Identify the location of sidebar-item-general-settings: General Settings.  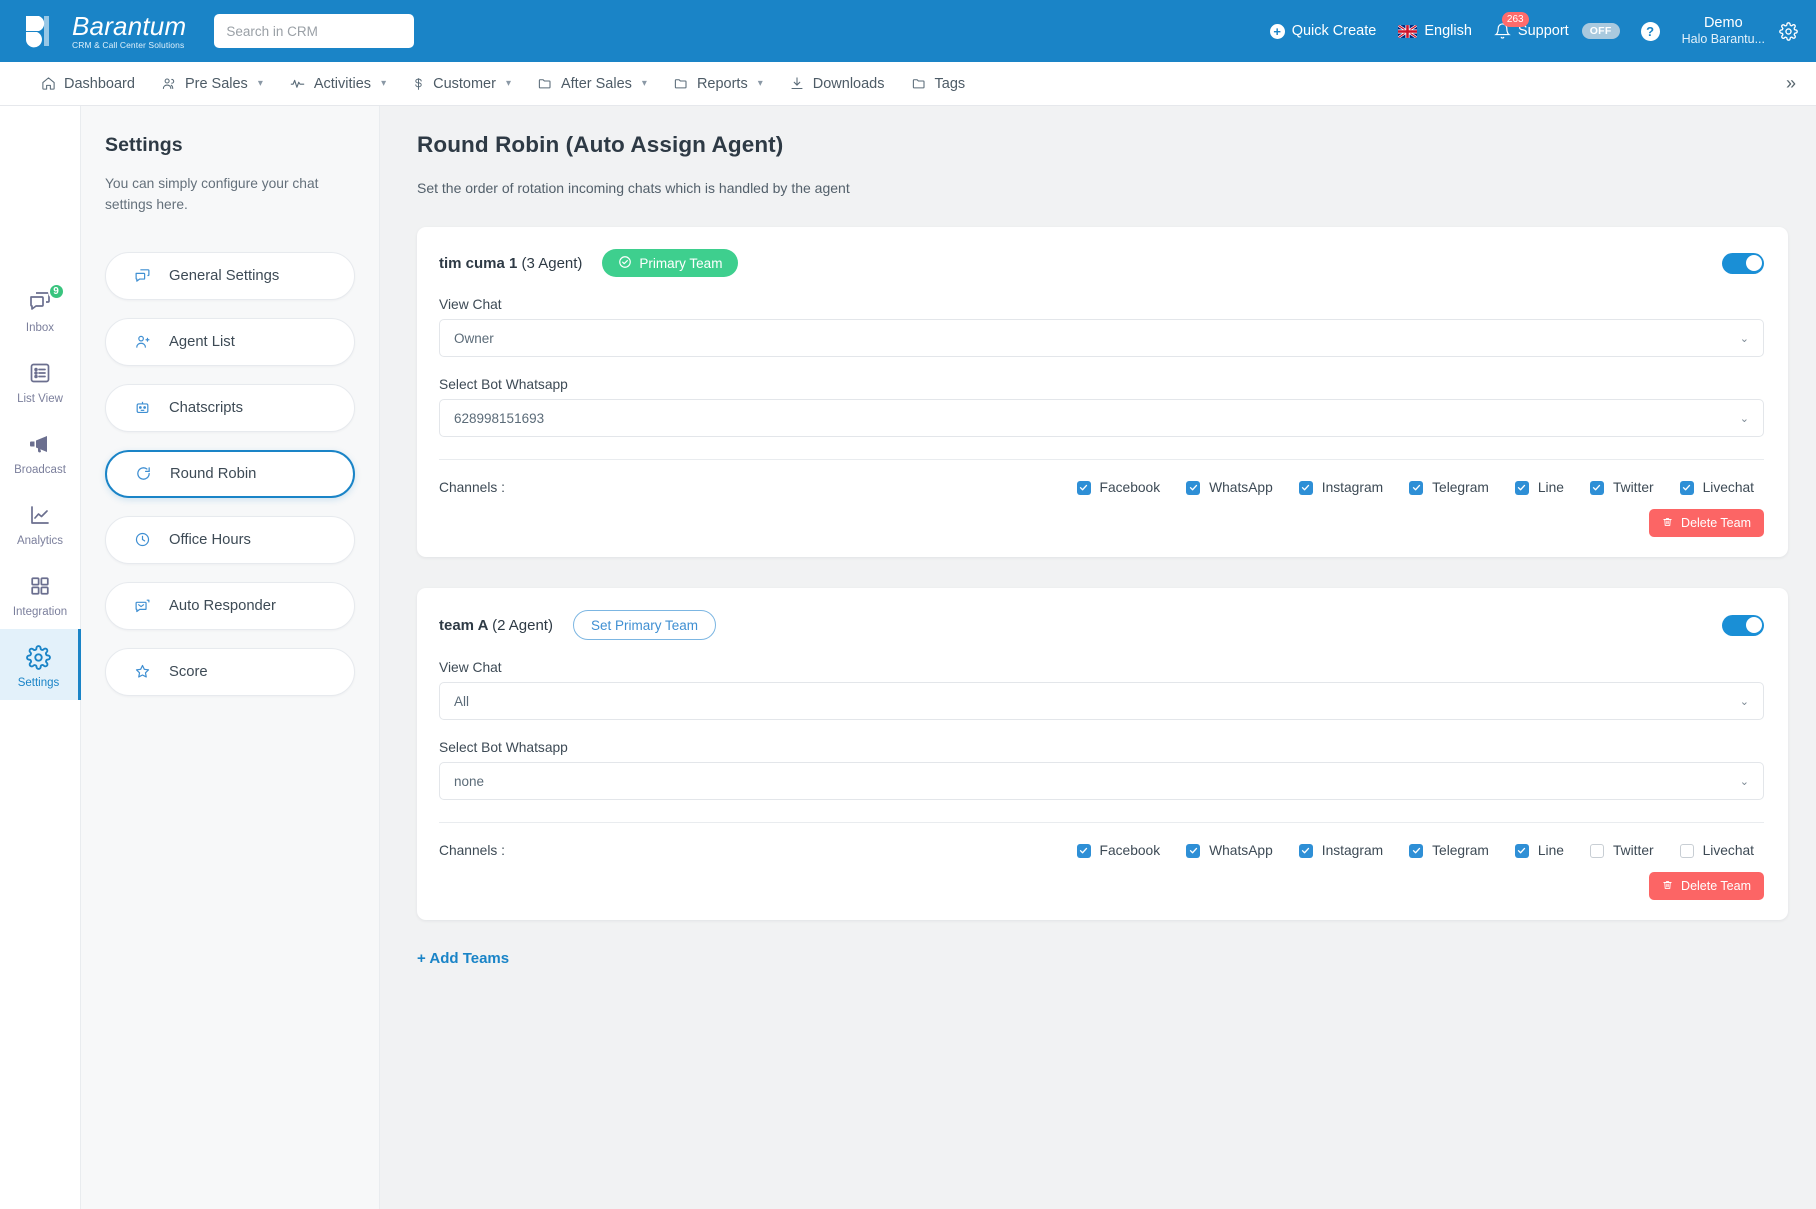
(230, 275).